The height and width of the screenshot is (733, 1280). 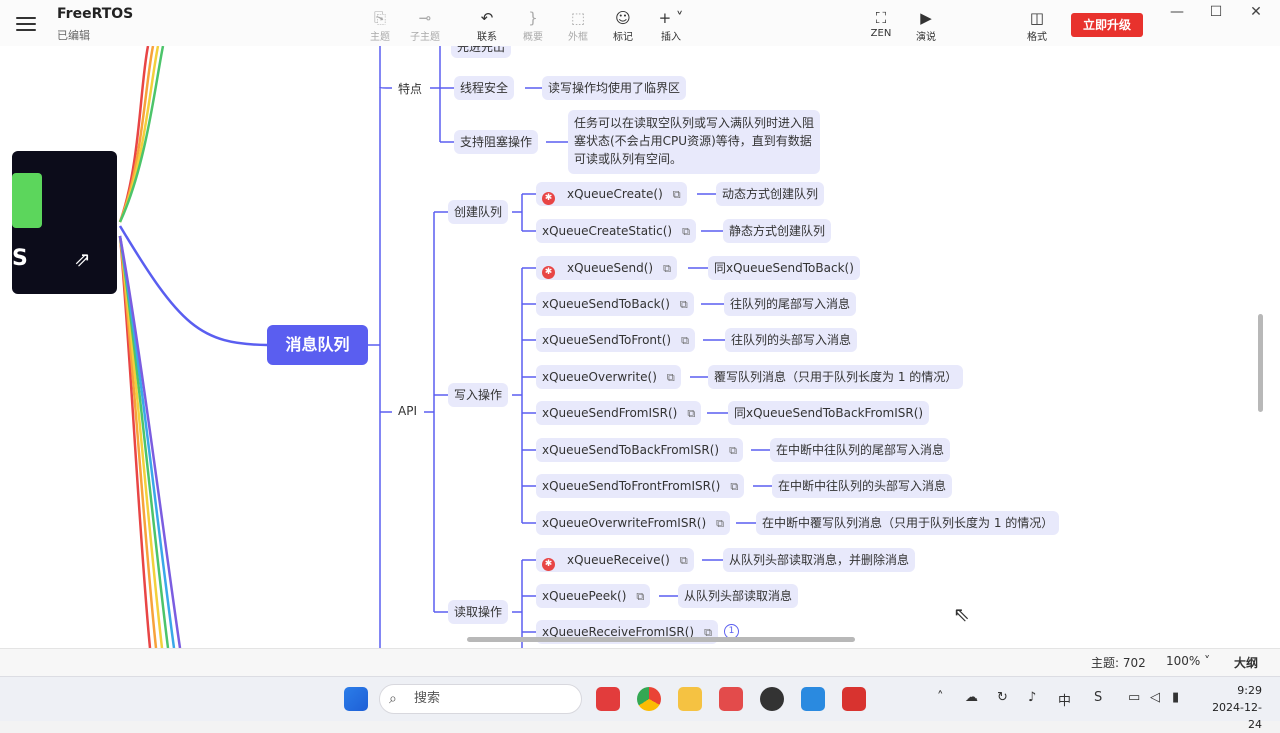 I want to click on chrome-icon, so click(x=649, y=699).